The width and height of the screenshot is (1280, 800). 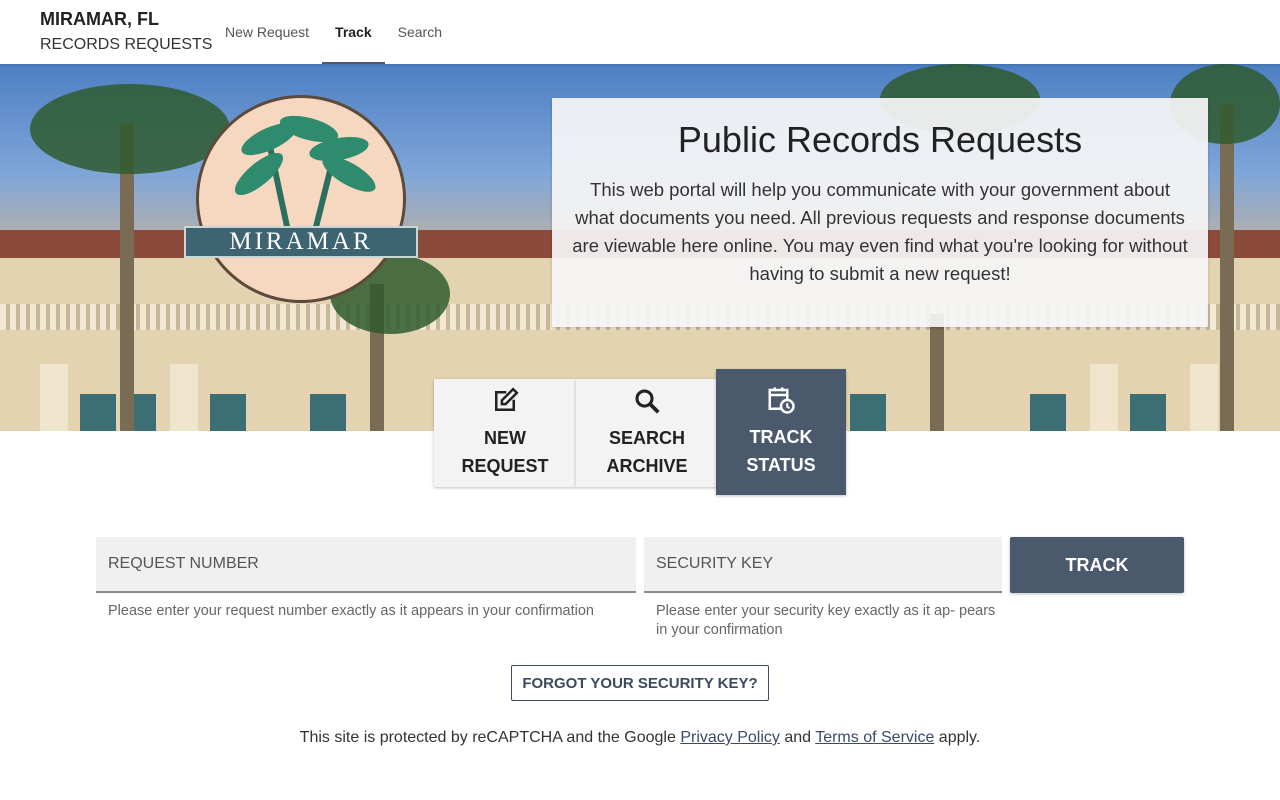 I want to click on city-logo, so click(x=301, y=199).